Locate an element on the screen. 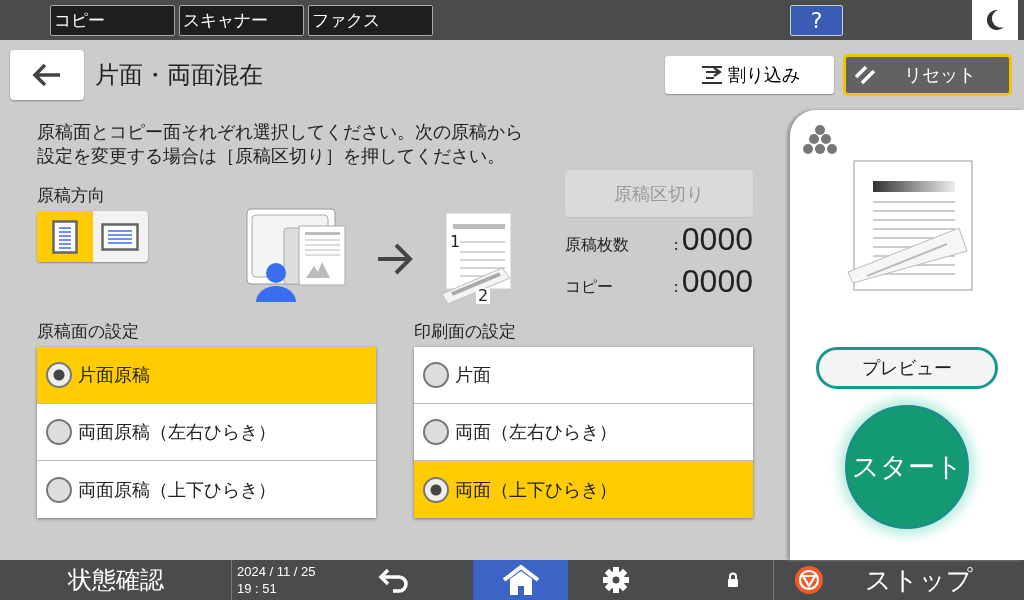 Image resolution: width=1024 pixels, height=600 pixels. status-check-button: 状態確認 is located at coordinates (116, 580).